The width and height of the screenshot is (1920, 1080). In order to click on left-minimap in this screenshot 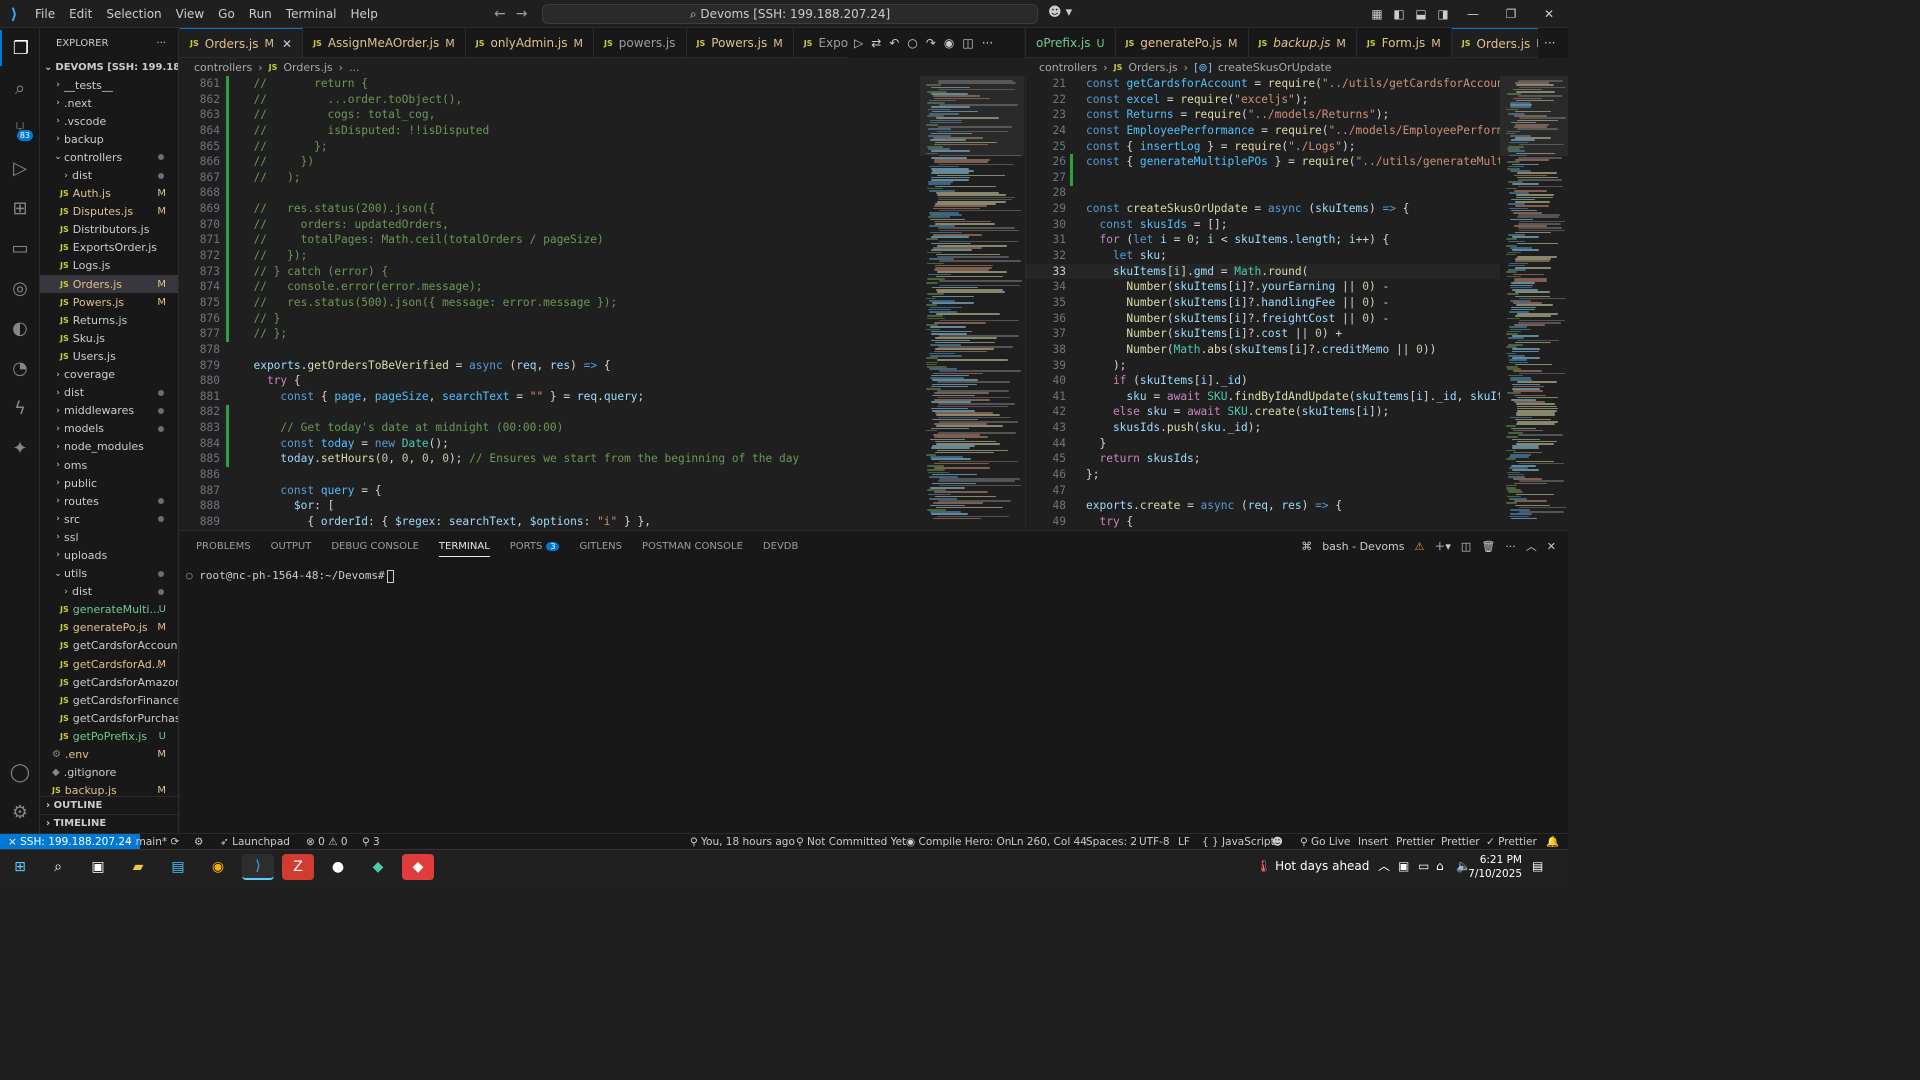, I will do `click(972, 303)`.